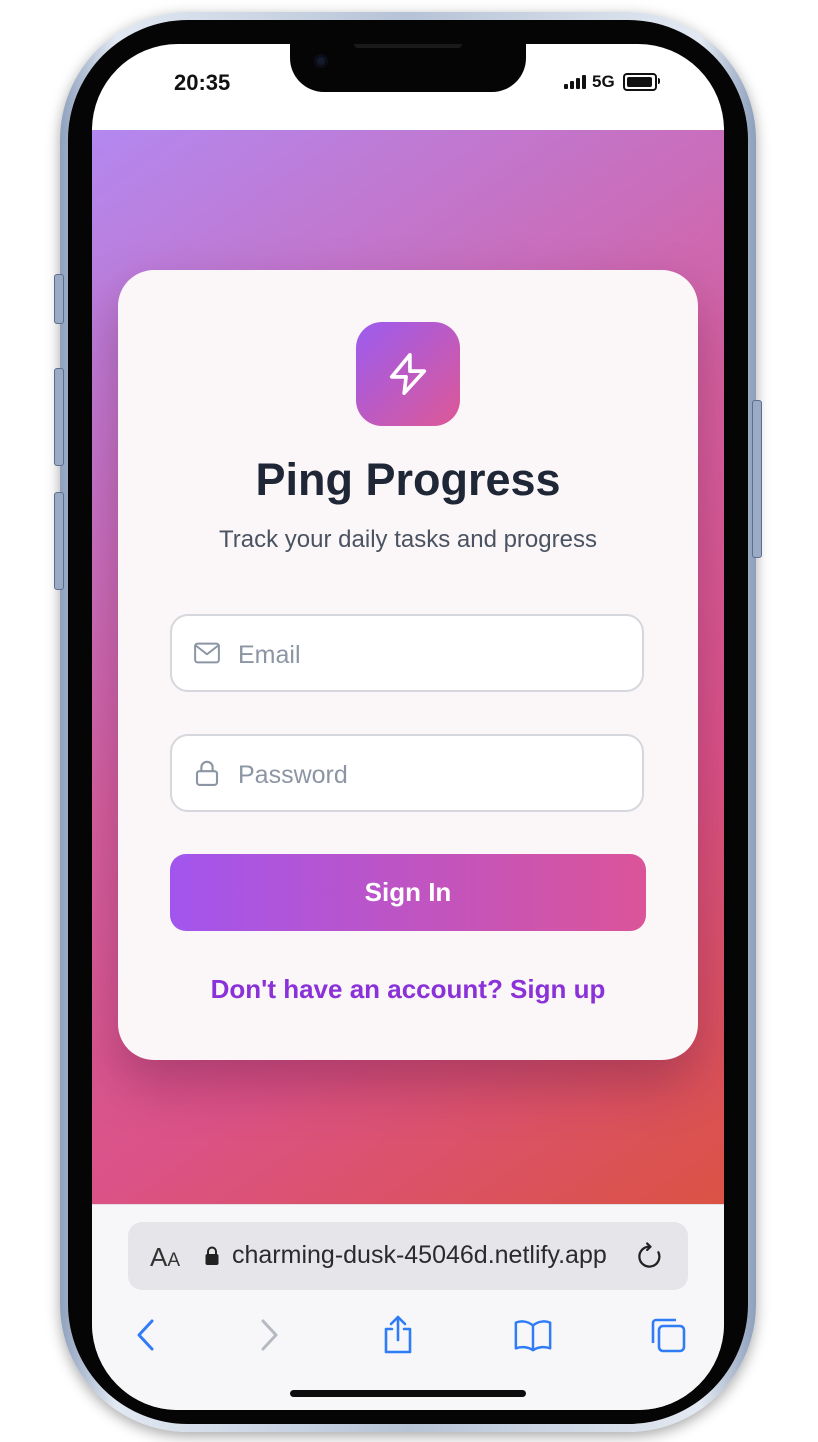 The width and height of the screenshot is (818, 1442). What do you see at coordinates (165, 1257) in the screenshot?
I see `text-size-button: AA` at bounding box center [165, 1257].